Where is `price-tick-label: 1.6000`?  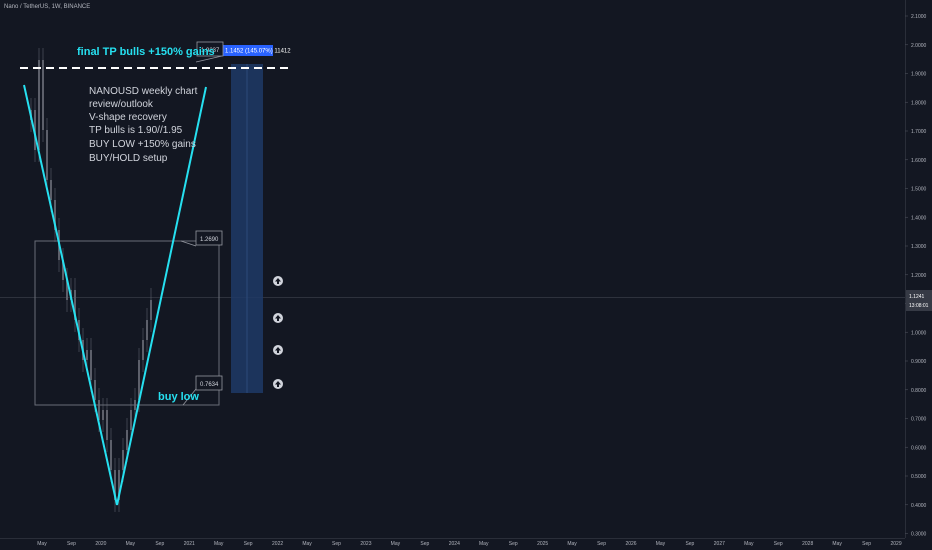
price-tick-label: 1.6000 is located at coordinates (919, 161).